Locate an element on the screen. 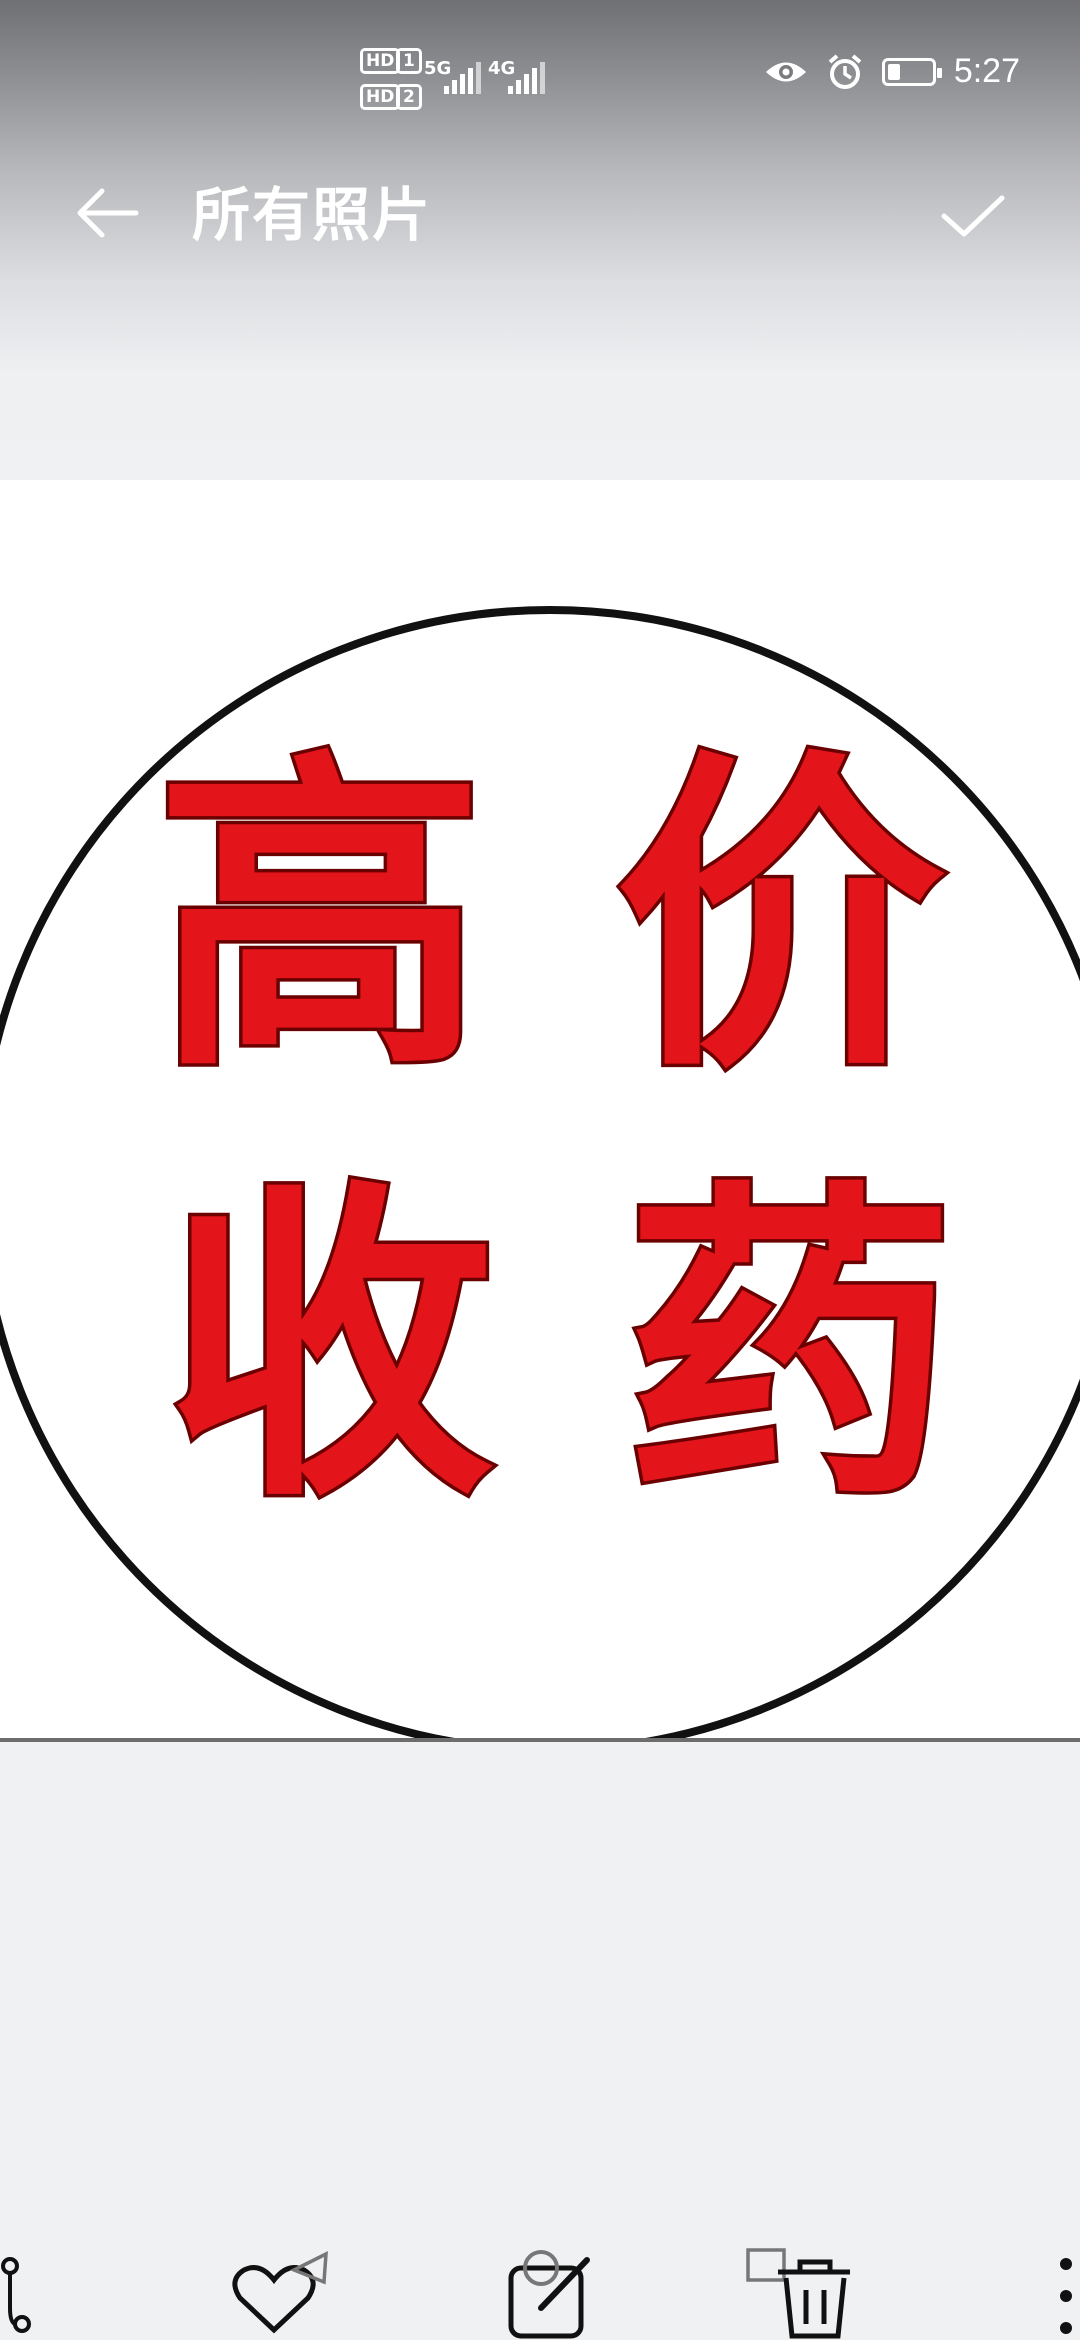 The image size is (1080, 2340). edit-icon is located at coordinates (549, 2294).